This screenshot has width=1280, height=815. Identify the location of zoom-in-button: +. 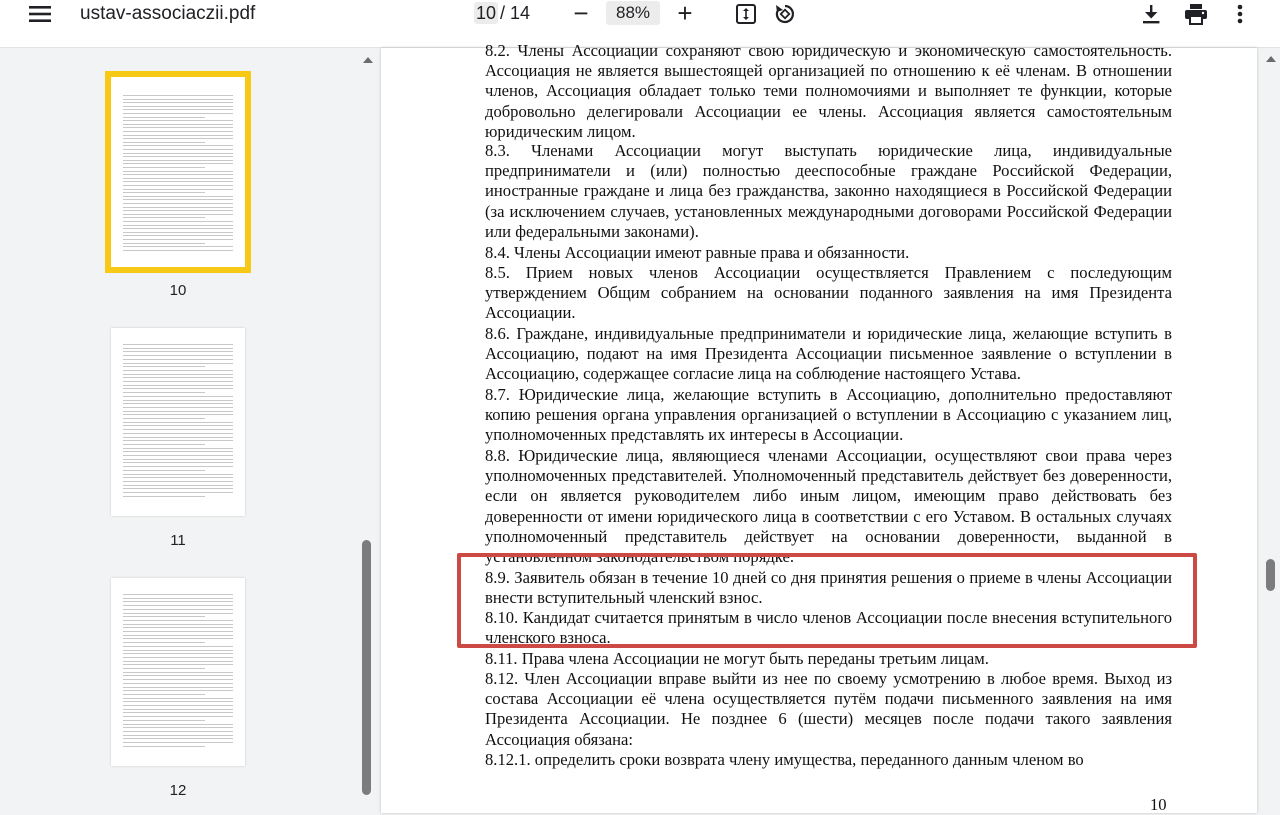
(685, 13).